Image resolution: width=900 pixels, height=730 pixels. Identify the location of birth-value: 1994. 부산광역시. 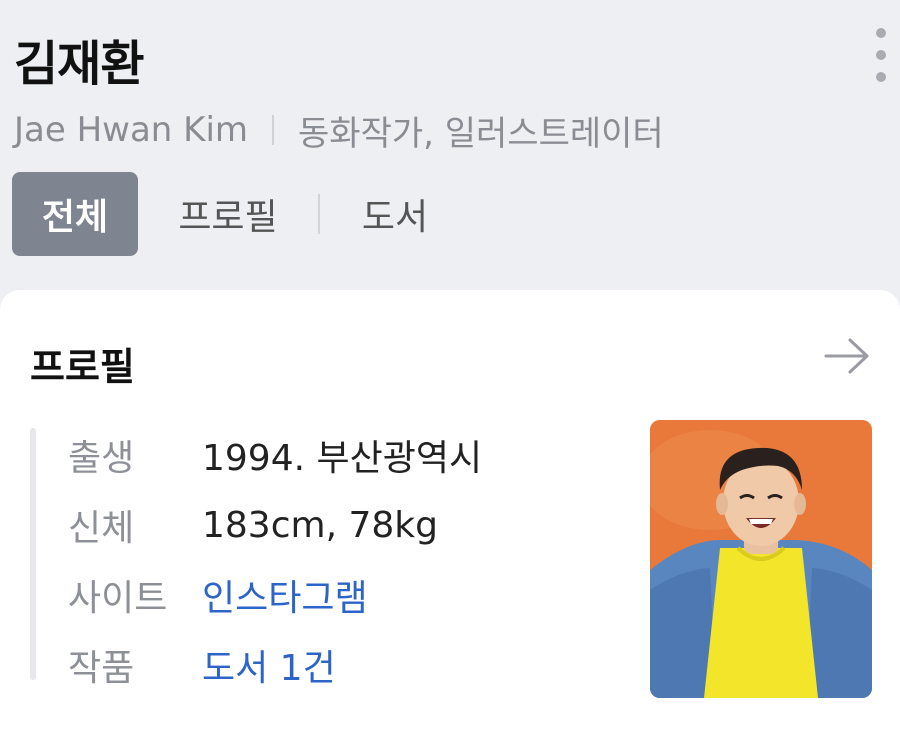
(342, 458).